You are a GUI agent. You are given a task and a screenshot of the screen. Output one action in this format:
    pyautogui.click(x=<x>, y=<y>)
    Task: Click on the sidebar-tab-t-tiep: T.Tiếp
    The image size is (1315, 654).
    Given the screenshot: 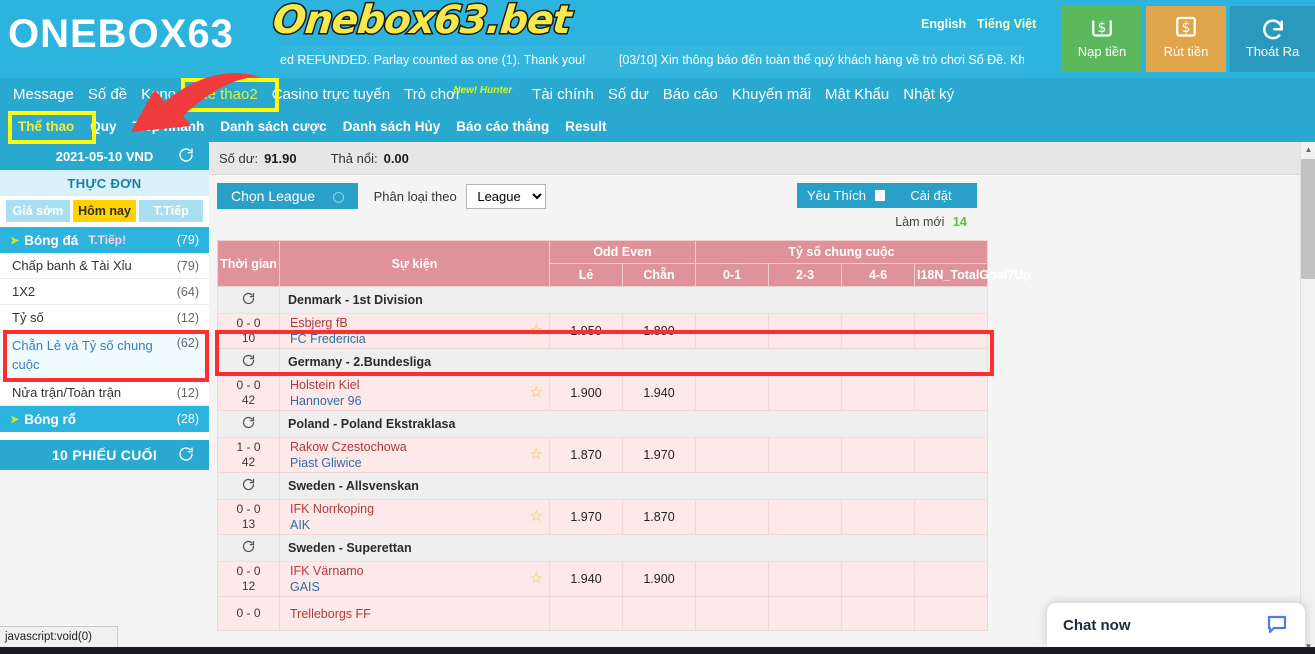 What is the action you would take?
    pyautogui.click(x=171, y=211)
    